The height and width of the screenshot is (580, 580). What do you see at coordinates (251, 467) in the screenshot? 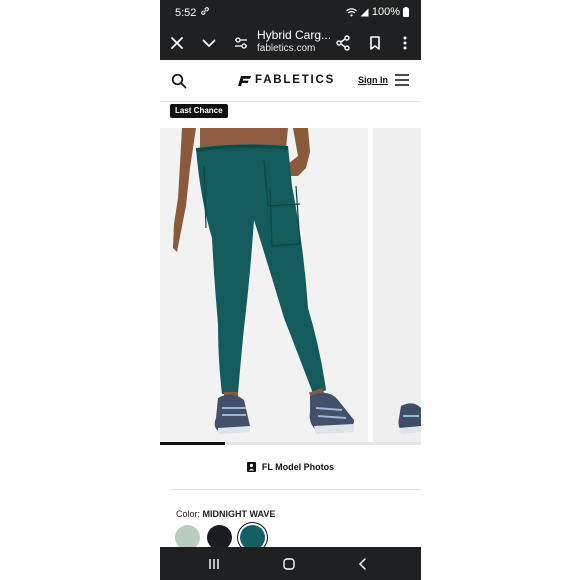
I see `person-photo-icon` at bounding box center [251, 467].